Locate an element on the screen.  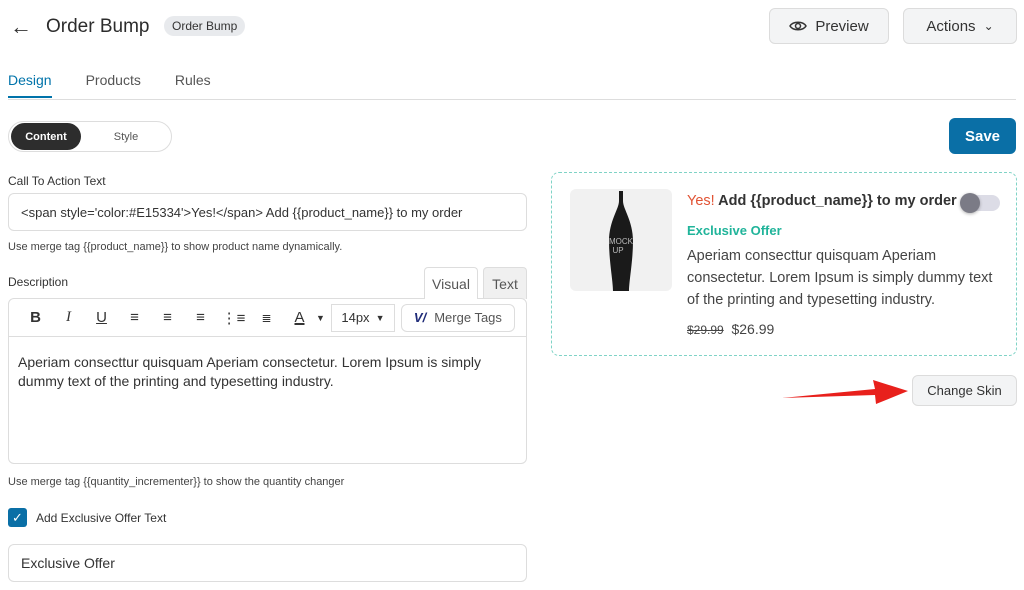
merge-tags-button: V/Merge Tags is located at coordinates (457, 317).